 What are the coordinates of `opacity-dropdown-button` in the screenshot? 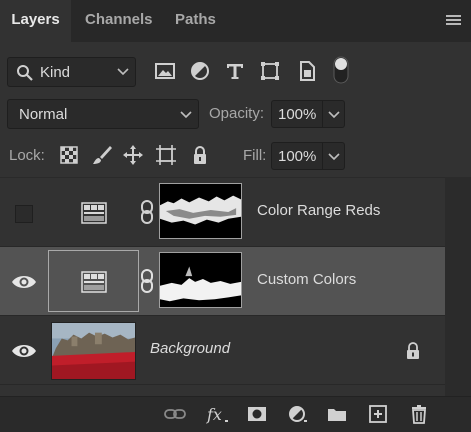 It's located at (334, 114).